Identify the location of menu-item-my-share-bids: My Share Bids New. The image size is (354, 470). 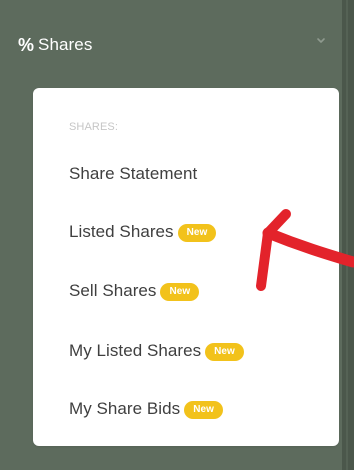
(146, 409).